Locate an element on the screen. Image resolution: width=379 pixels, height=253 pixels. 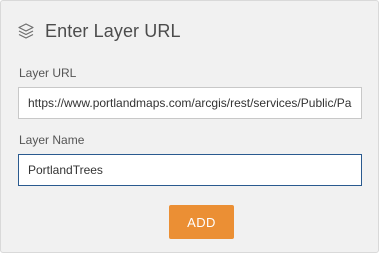
layers-icon is located at coordinates (26, 31).